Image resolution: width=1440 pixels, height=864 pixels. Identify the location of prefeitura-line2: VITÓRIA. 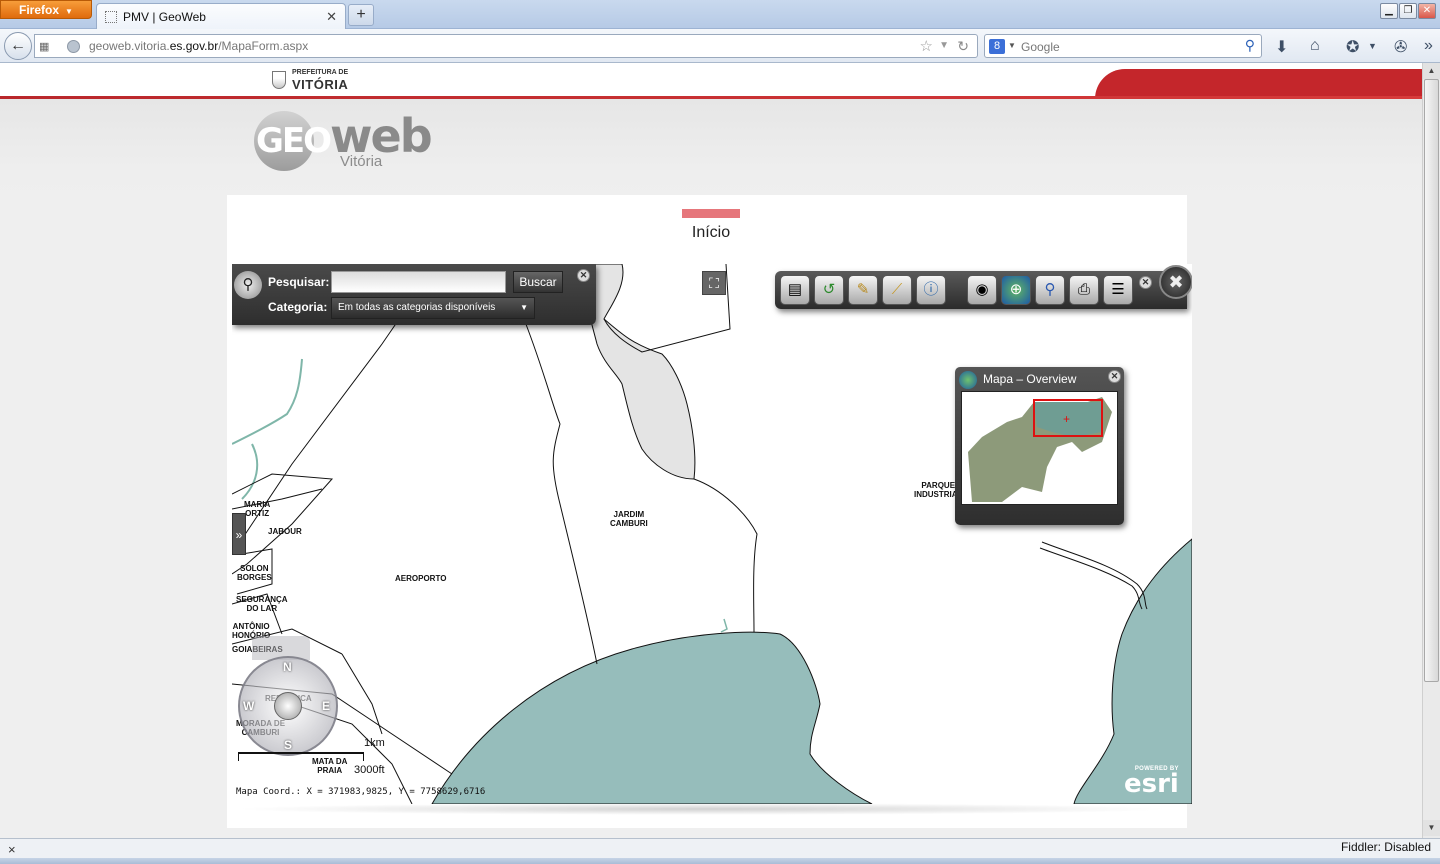
(320, 84).